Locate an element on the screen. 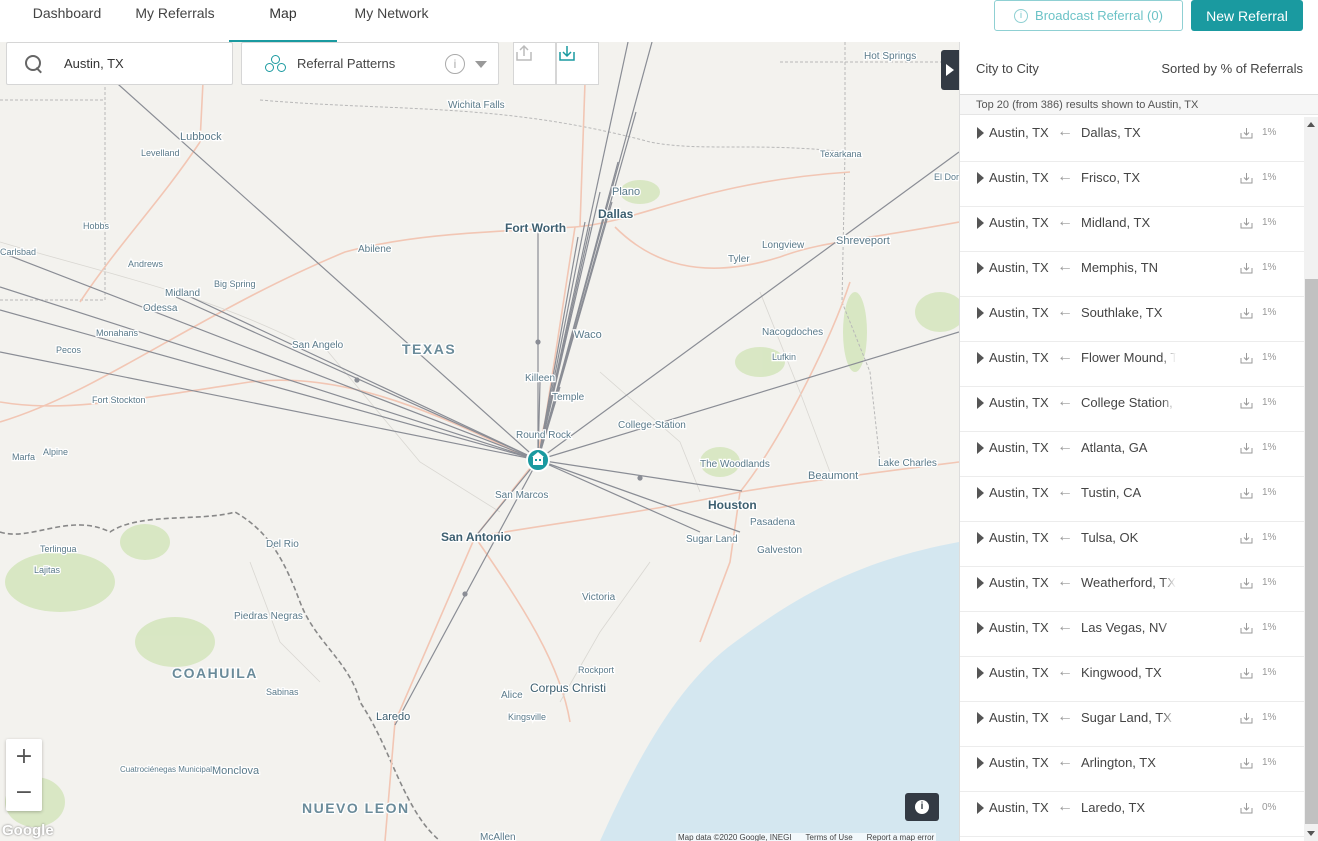 This screenshot has width=1318, height=841. referral-row: Austin, TX ← Weatherford, TX 1% is located at coordinates (1132, 589).